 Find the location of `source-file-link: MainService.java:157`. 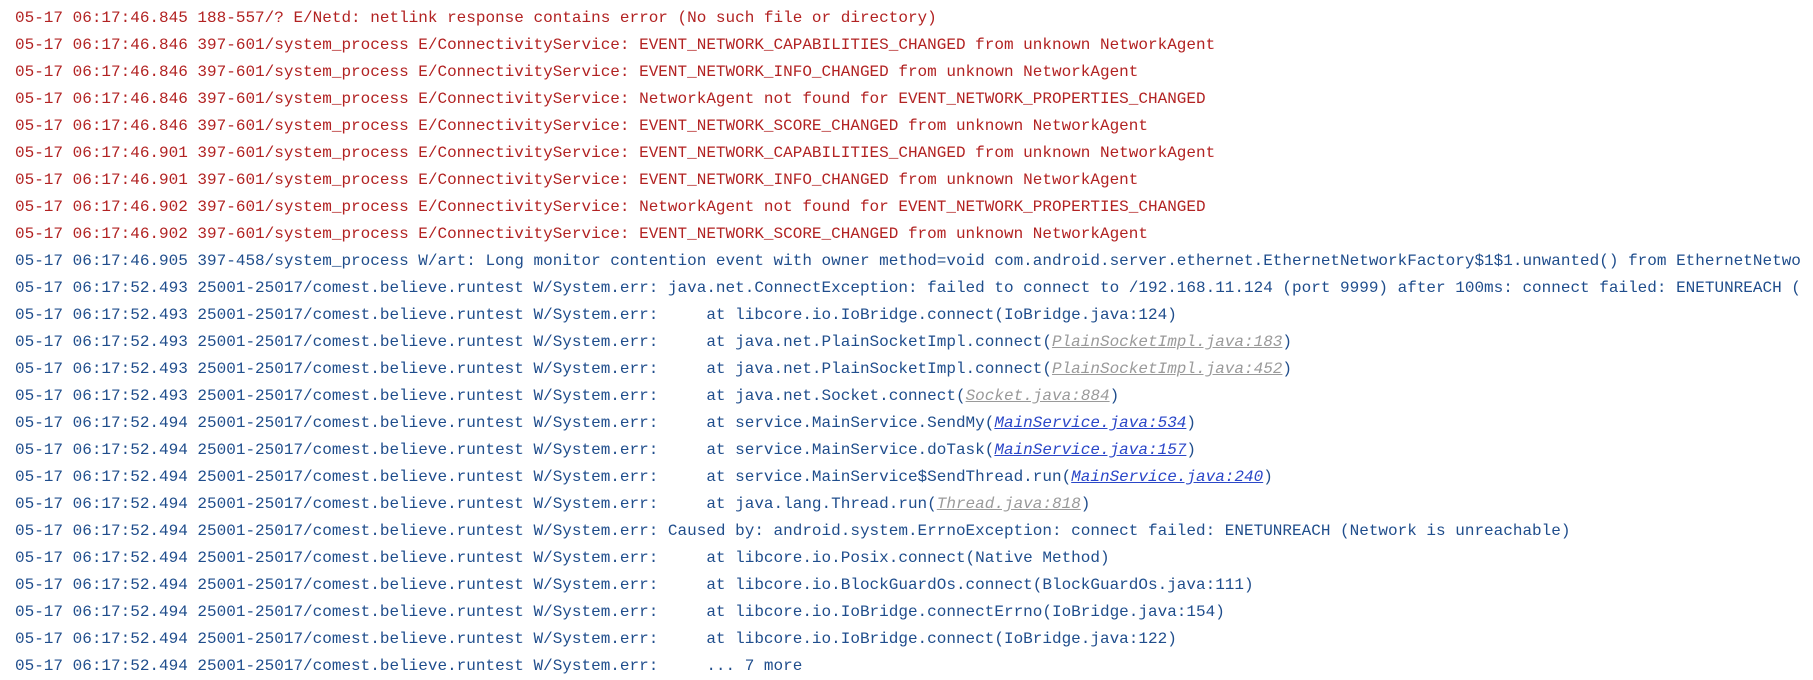

source-file-link: MainService.java:157 is located at coordinates (1090, 450).